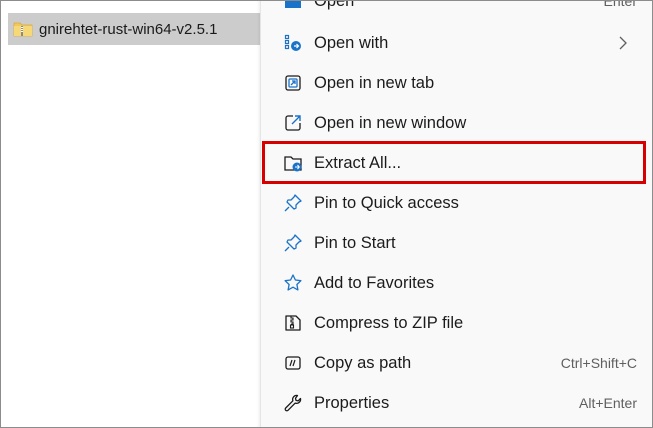 This screenshot has height=428, width=653. What do you see at coordinates (293, 4) in the screenshot?
I see `open-icon` at bounding box center [293, 4].